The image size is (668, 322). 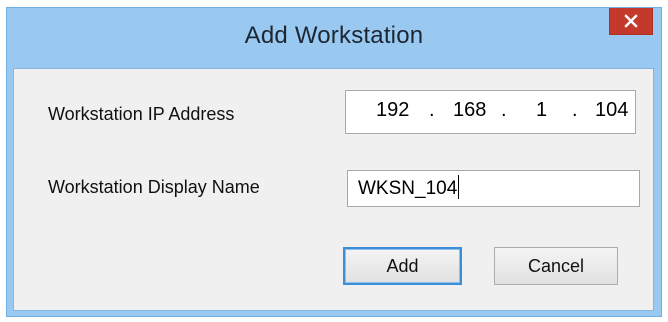 I want to click on dialog-title: Add Workstation, so click(x=334, y=35).